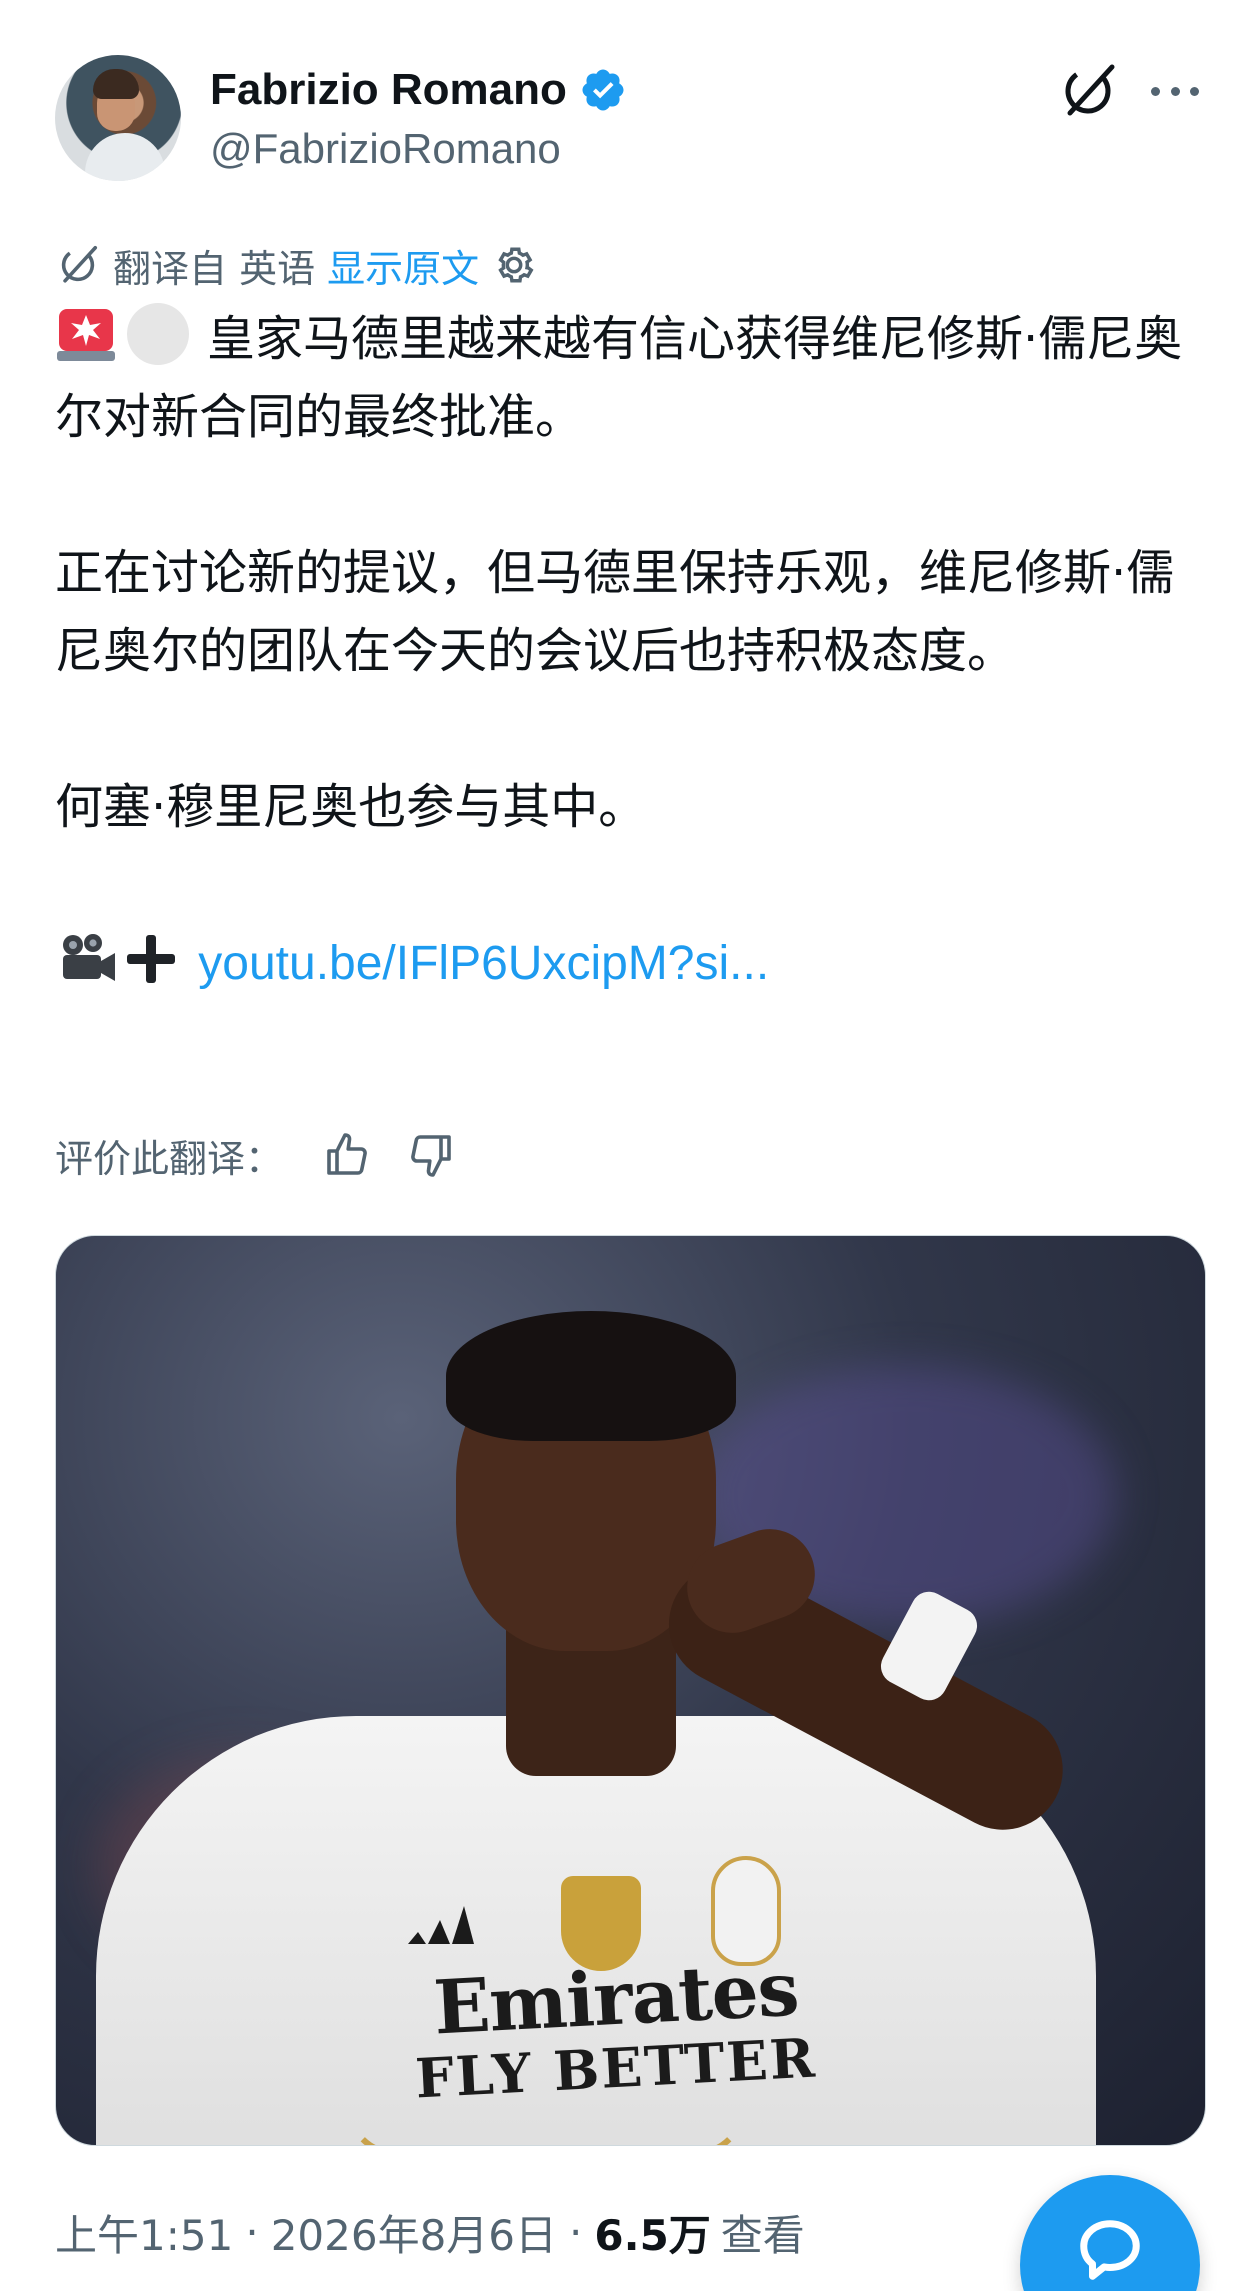 The image size is (1260, 2291). What do you see at coordinates (351, 807) in the screenshot?
I see `tweet-paragraph-3: 何塞·穆里尼奥也参与其中。` at bounding box center [351, 807].